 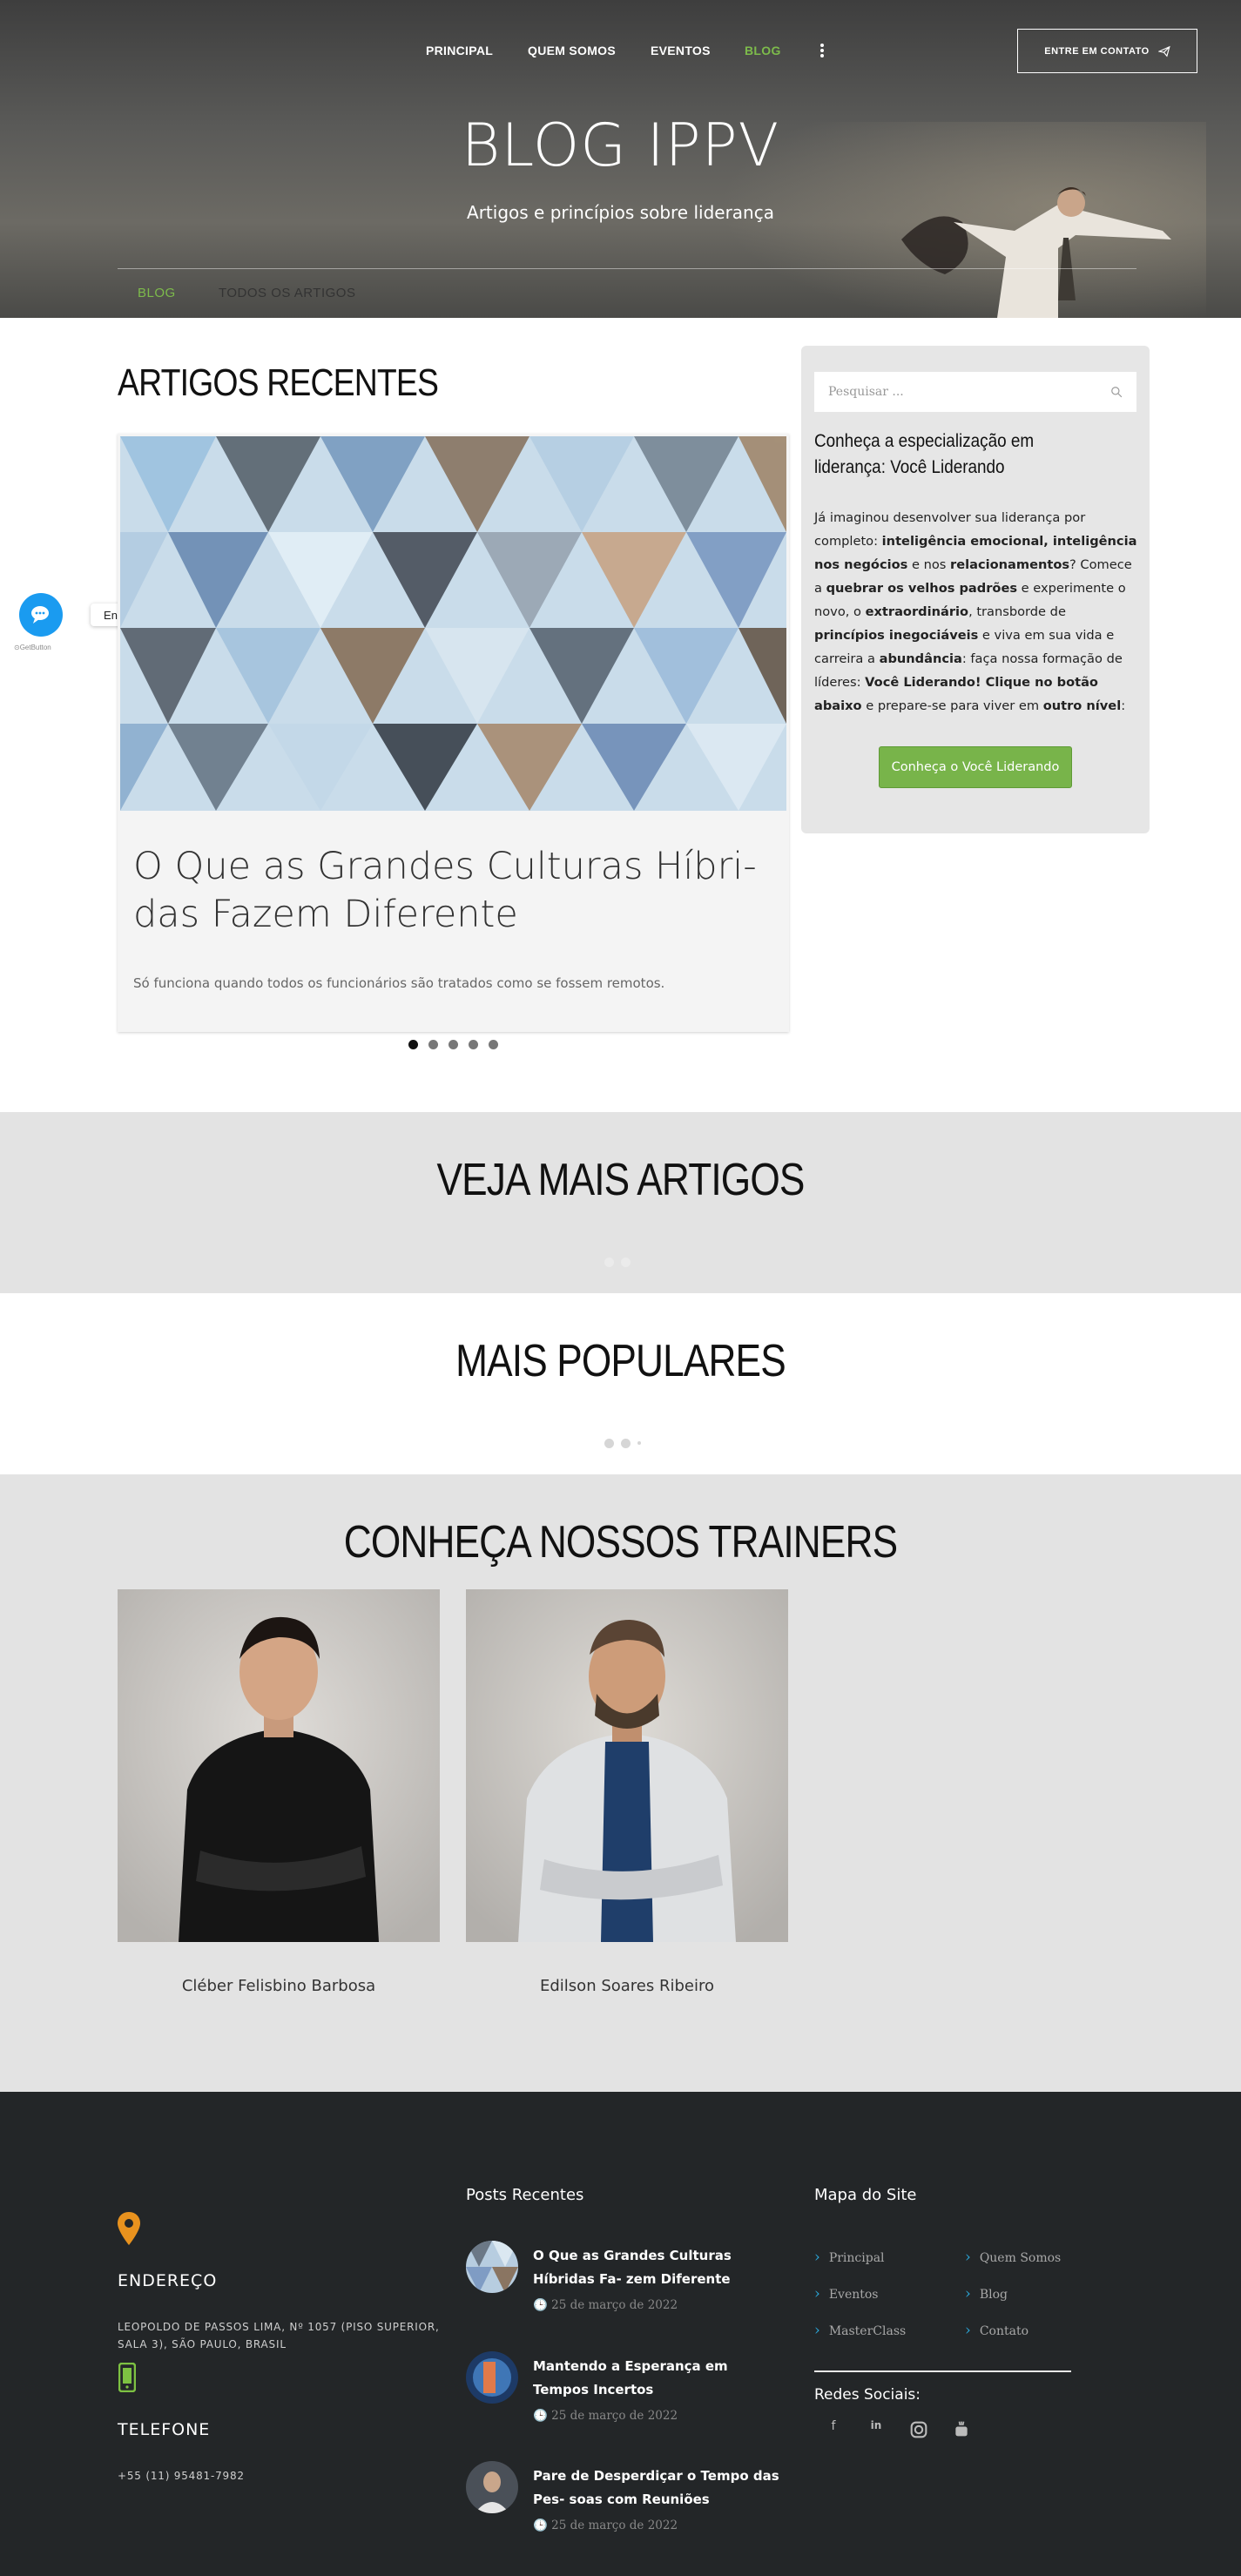 I want to click on more-articles-section: VEJA MAIS ARTIGOS, so click(x=620, y=1202).